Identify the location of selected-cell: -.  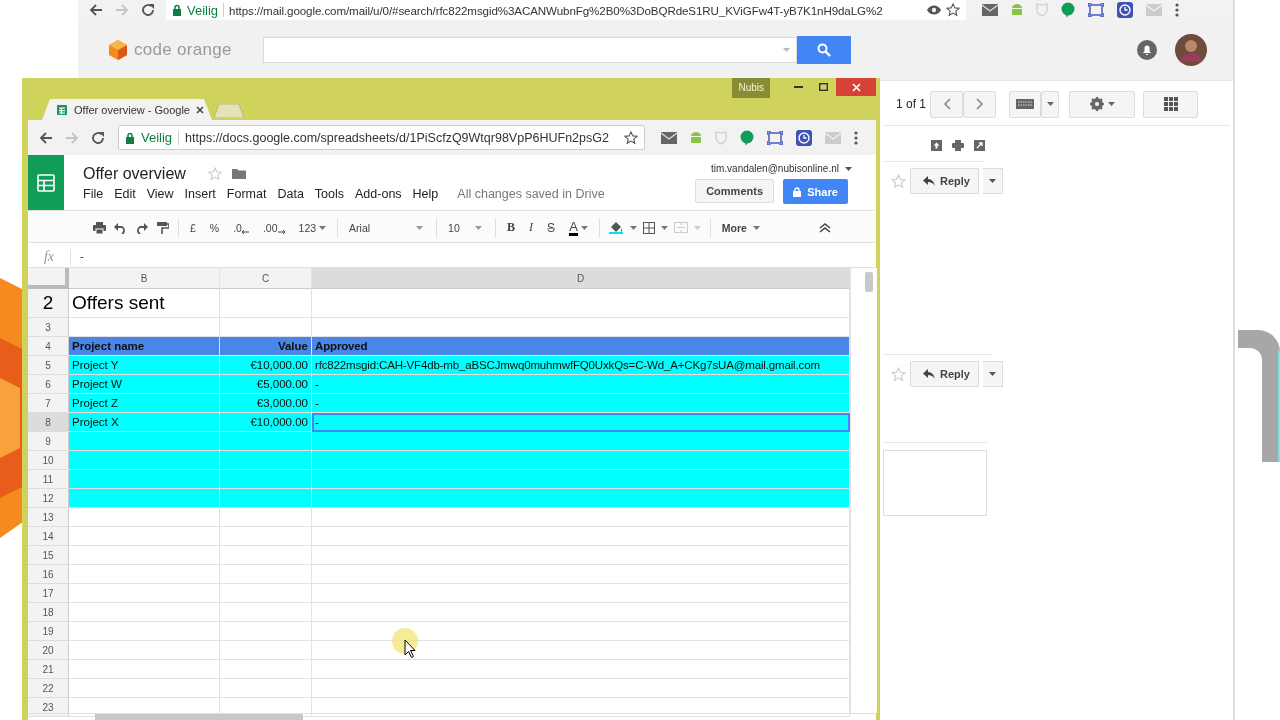
(581, 422).